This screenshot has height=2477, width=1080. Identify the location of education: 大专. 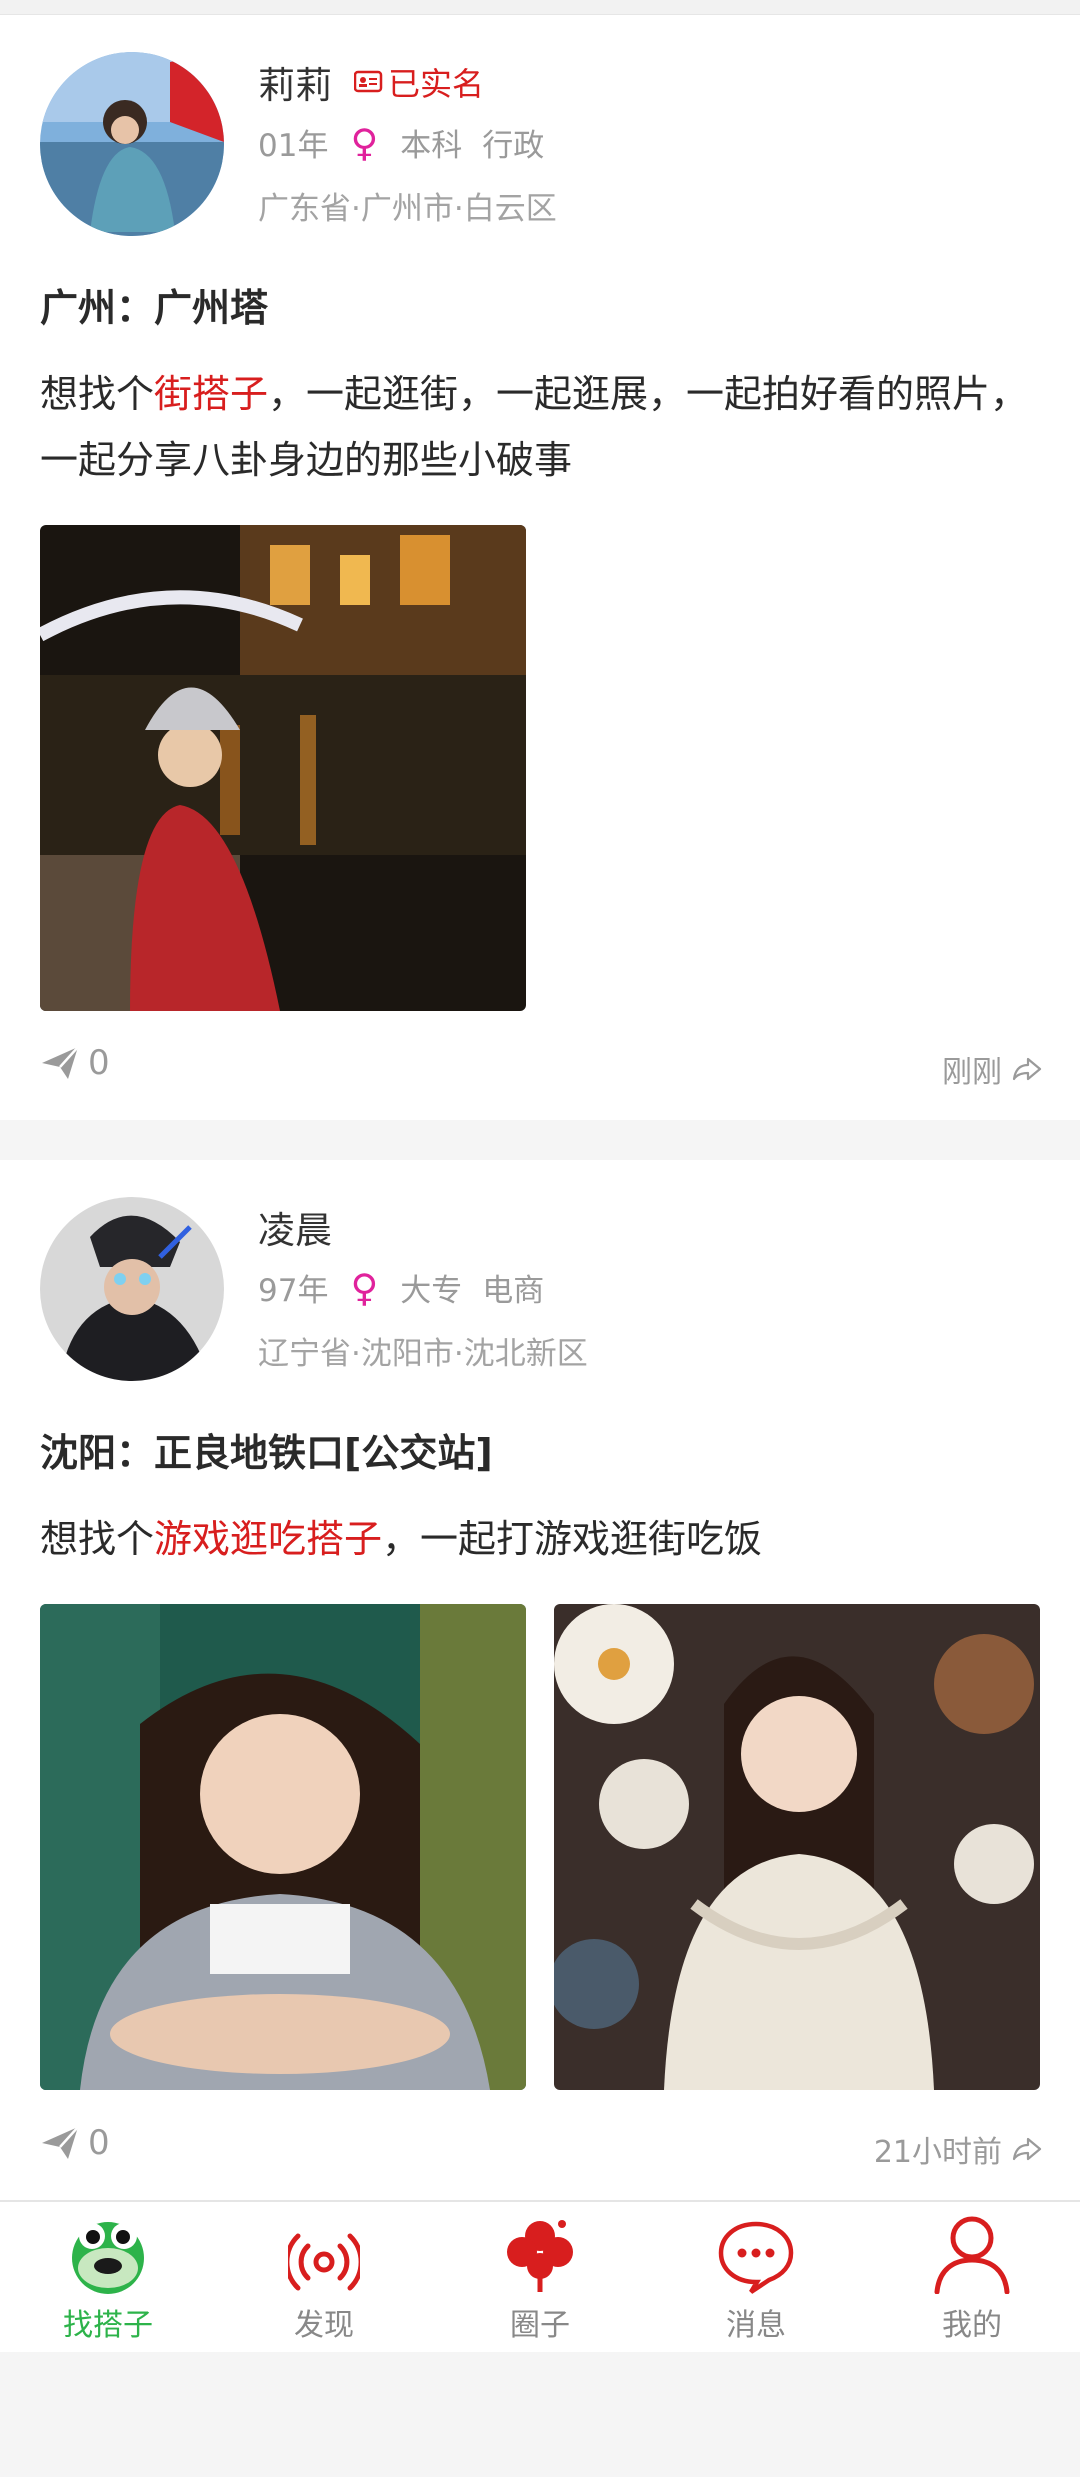
(431, 1291).